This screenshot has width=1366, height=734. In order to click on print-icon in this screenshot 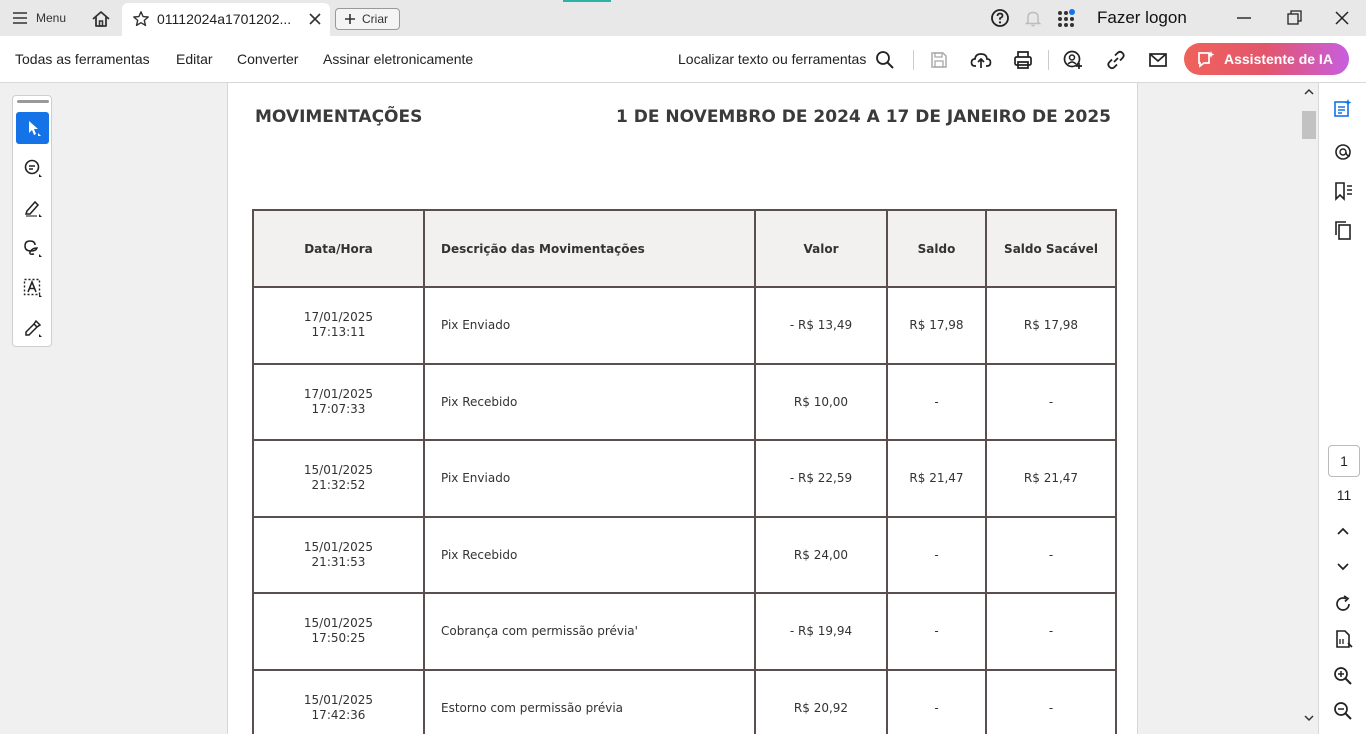, I will do `click(1023, 60)`.